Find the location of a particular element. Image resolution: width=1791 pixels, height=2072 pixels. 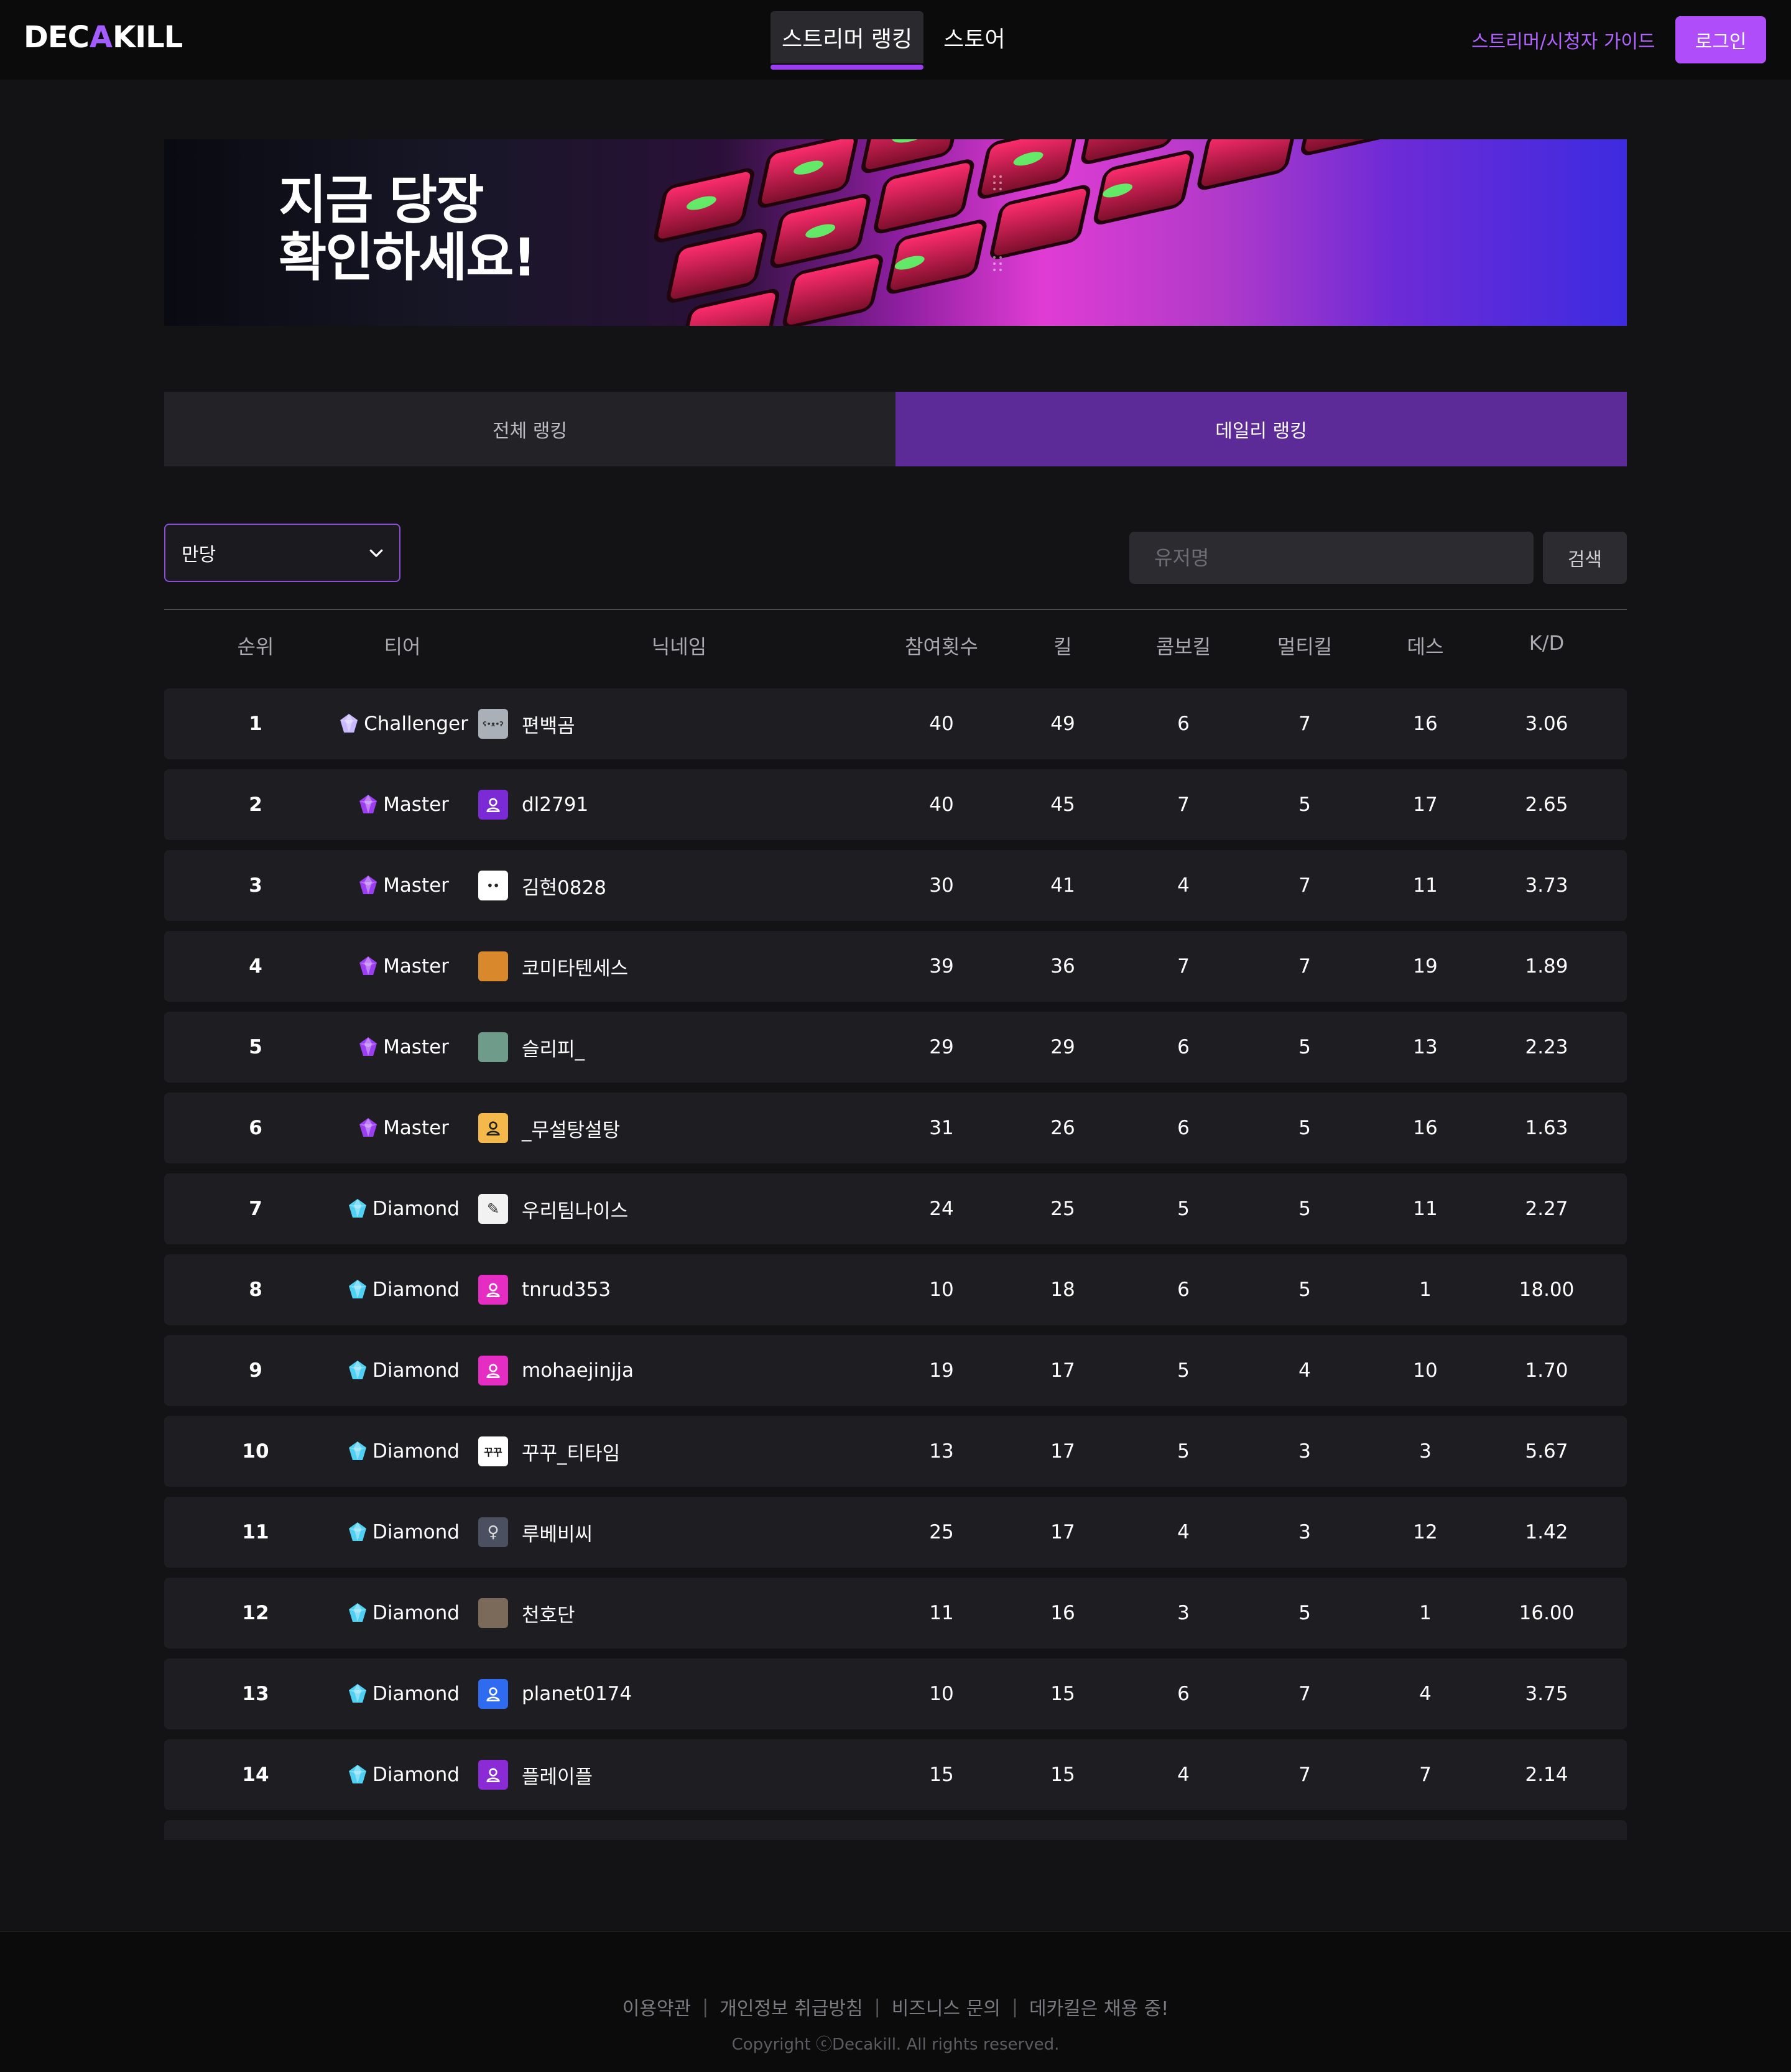

avatar-image: ✎ is located at coordinates (493, 1209).